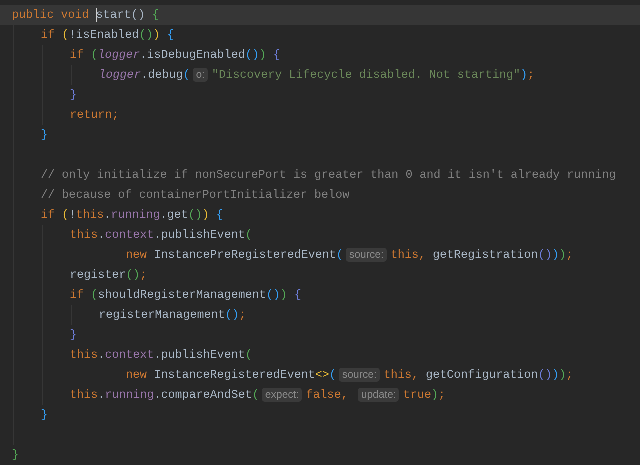 This screenshot has height=465, width=640. Describe the element at coordinates (186, 295) in the screenshot. I see `code-line: if (shouldRegisterManagement()) {` at that location.